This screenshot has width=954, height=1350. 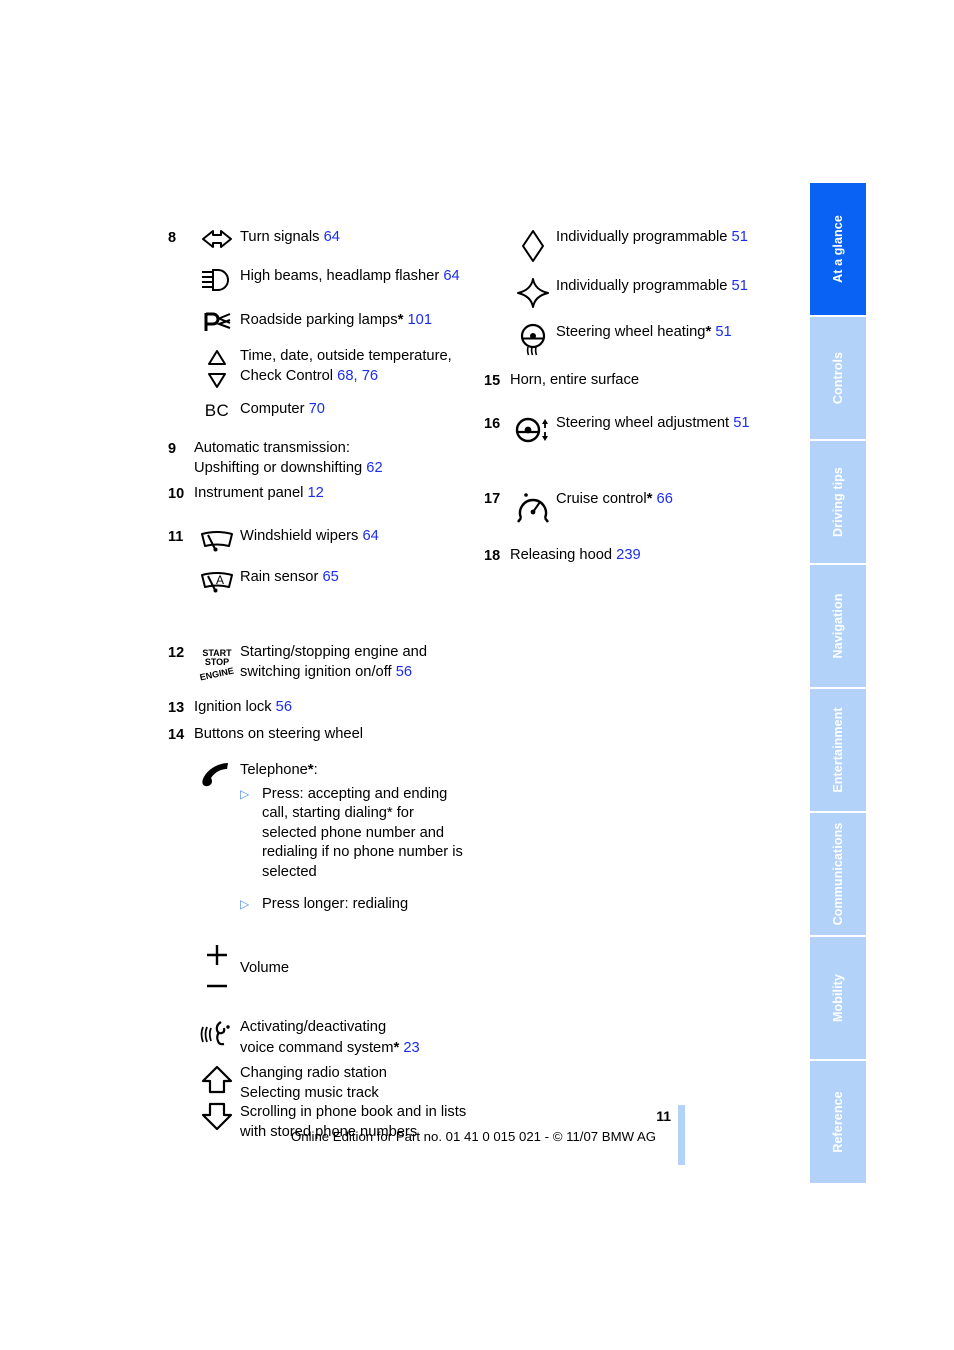 I want to click on entry-label-line1: Time, date, outside temperature,, so click(x=346, y=356).